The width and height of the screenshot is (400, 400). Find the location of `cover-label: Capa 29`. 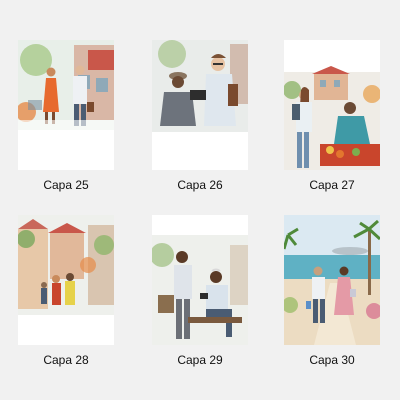

cover-label: Capa 29 is located at coordinates (200, 360).